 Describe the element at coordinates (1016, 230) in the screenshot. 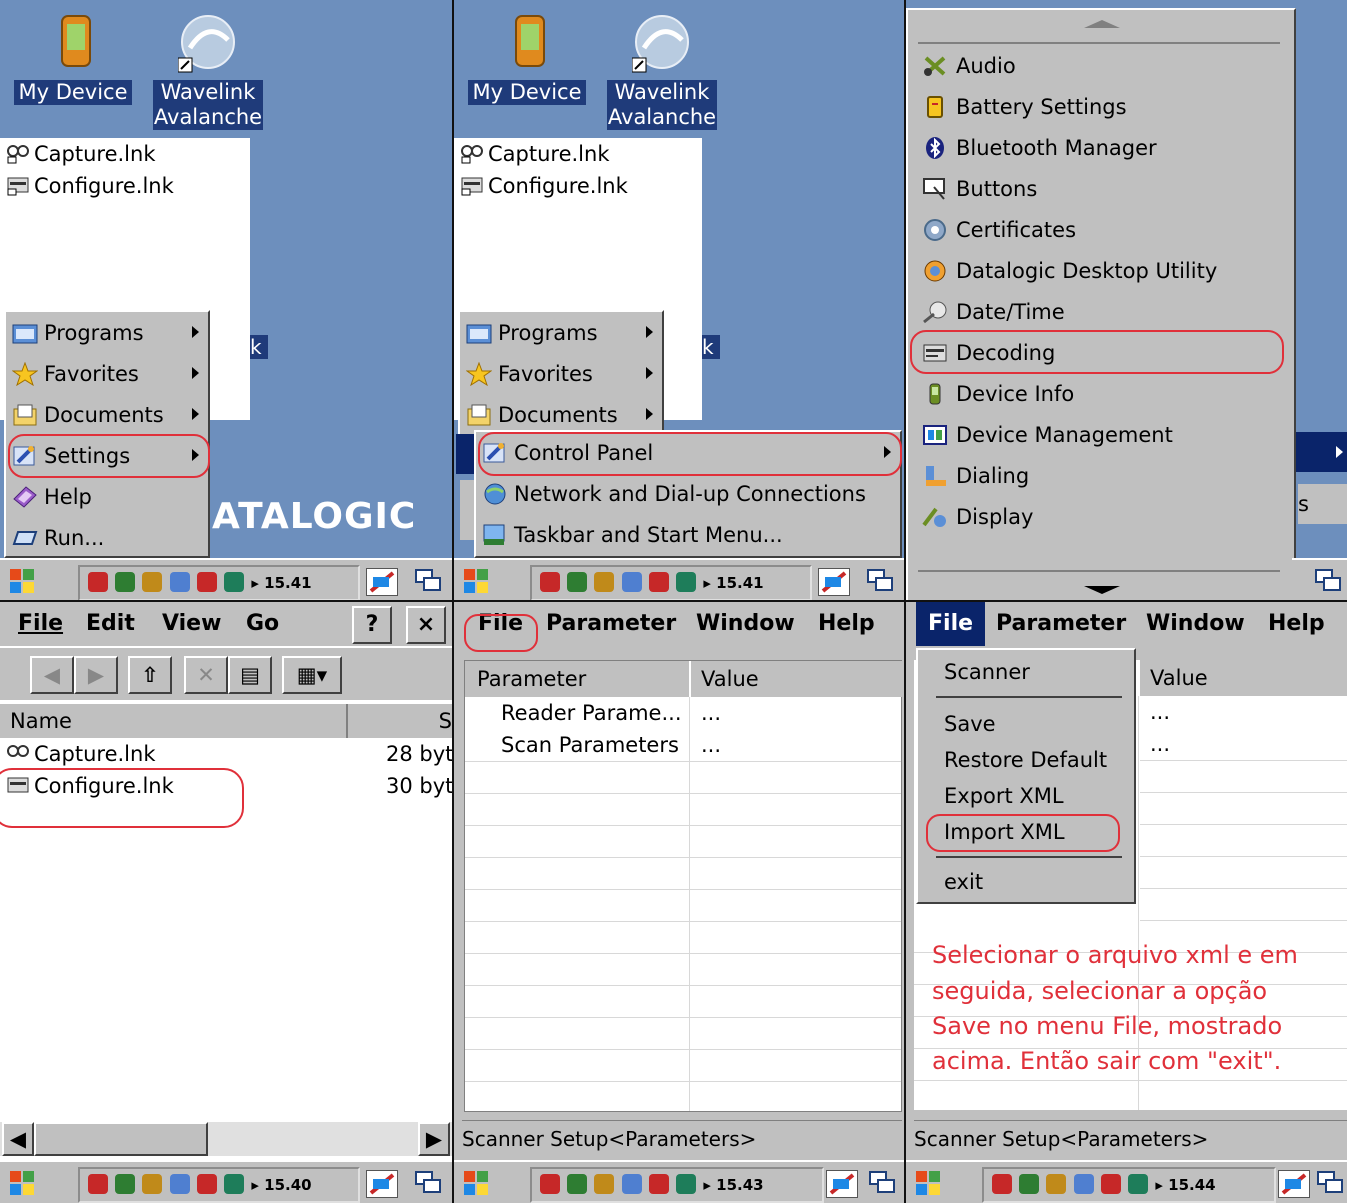

I see `cp-certificates-label: Certificates` at that location.